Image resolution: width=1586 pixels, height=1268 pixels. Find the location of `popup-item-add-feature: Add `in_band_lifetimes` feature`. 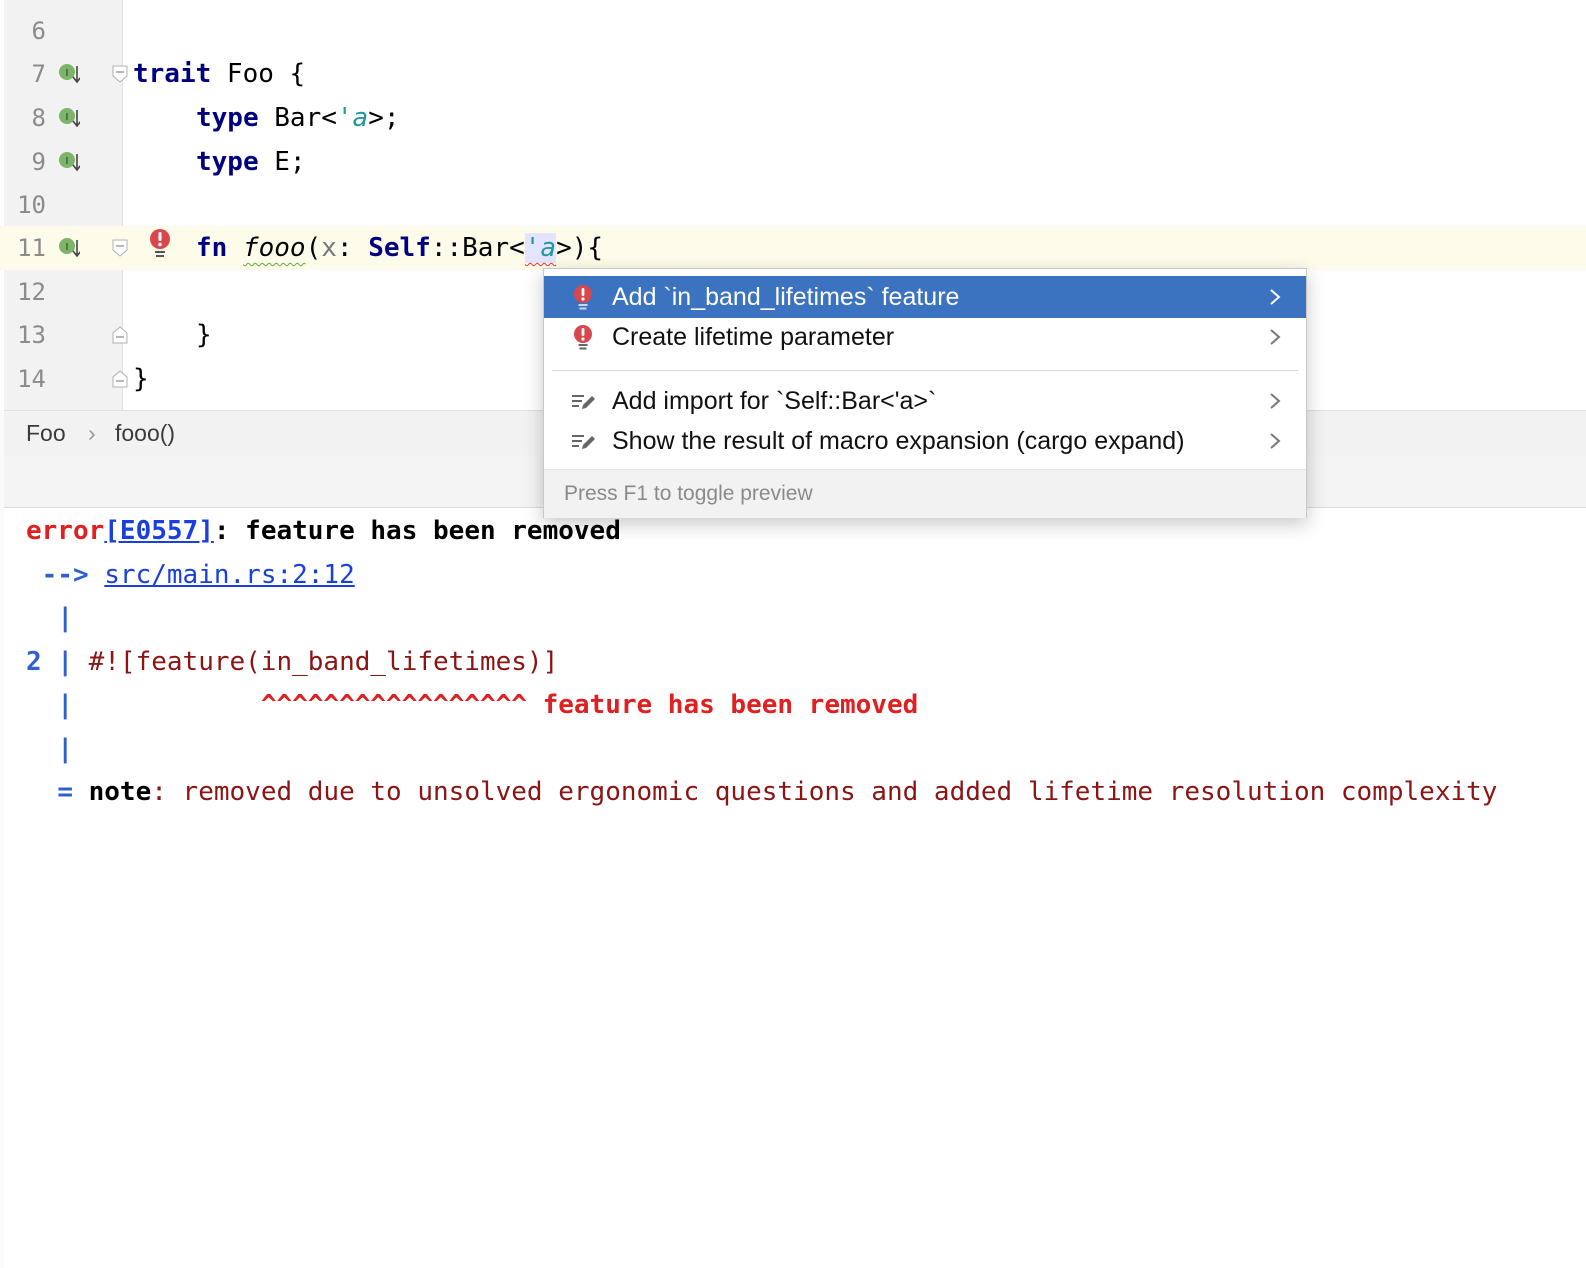

popup-item-add-feature: Add `in_band_lifetimes` feature is located at coordinates (925, 297).